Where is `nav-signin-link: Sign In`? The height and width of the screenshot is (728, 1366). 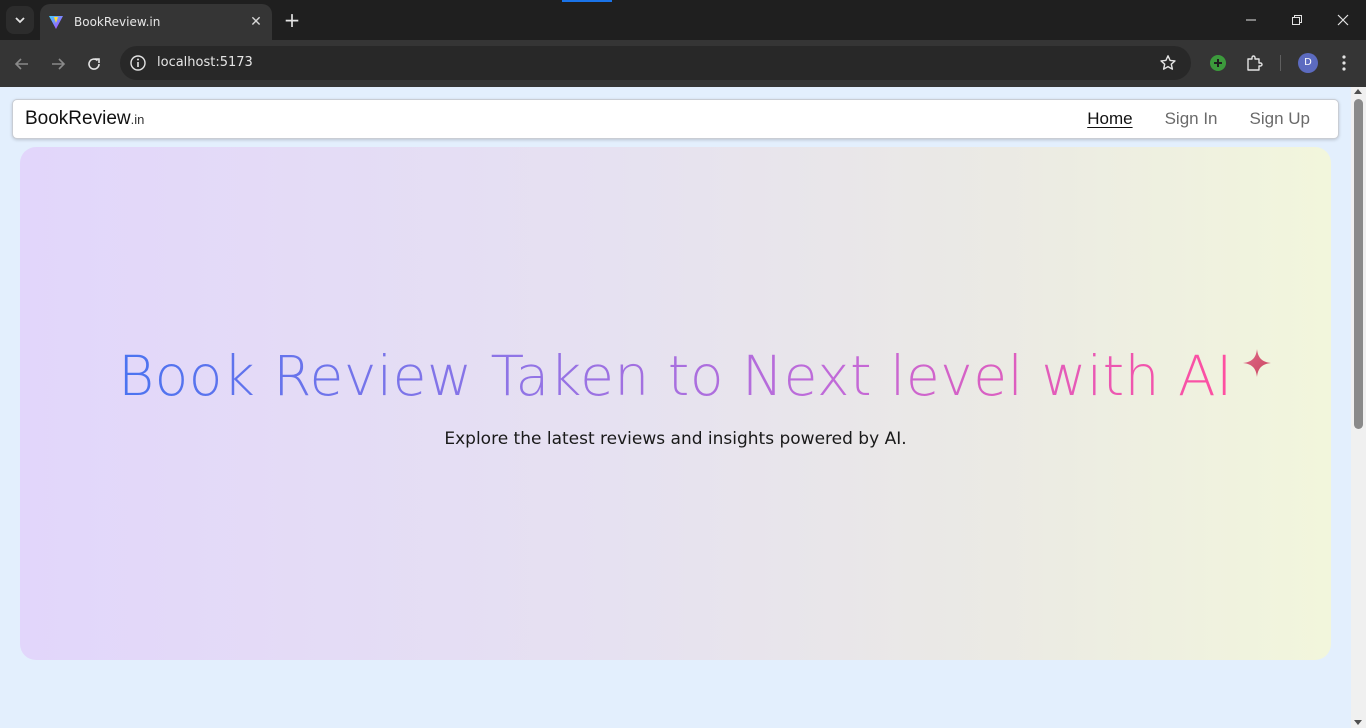 nav-signin-link: Sign In is located at coordinates (1191, 119).